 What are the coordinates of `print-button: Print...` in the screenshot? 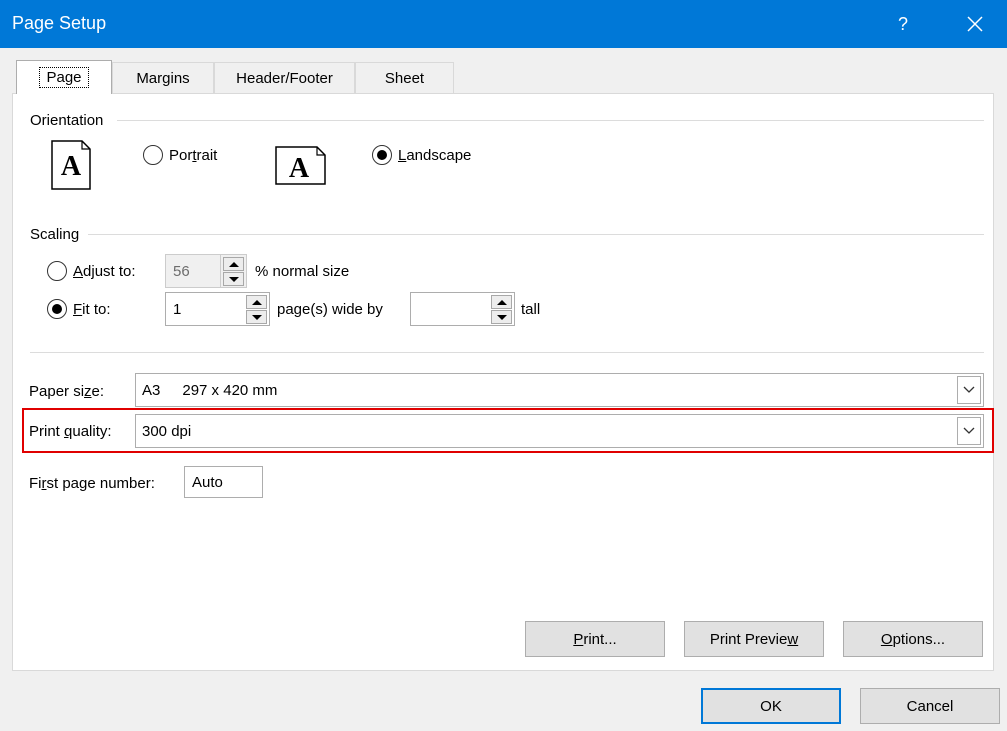 It's located at (595, 639).